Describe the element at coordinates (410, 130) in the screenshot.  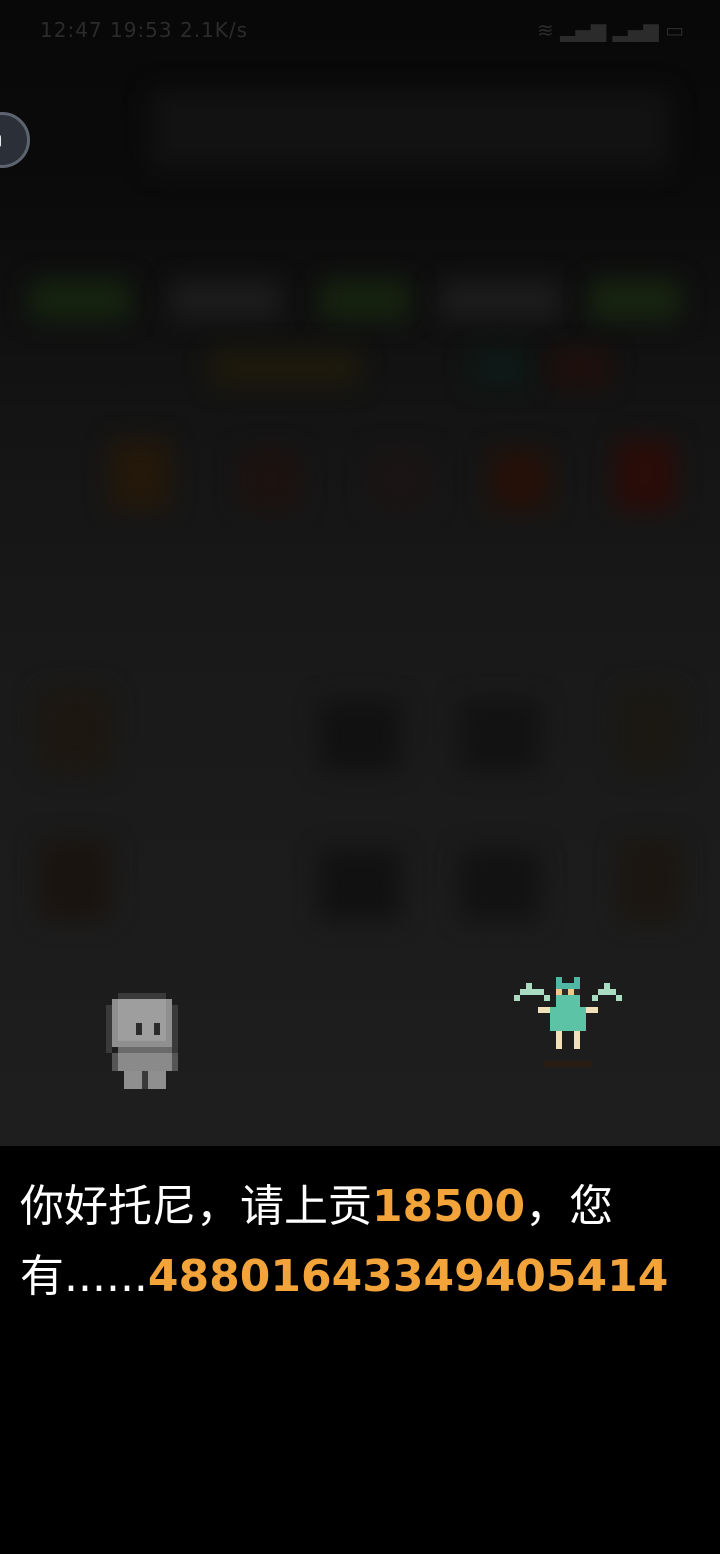
I see `hud-blur` at that location.